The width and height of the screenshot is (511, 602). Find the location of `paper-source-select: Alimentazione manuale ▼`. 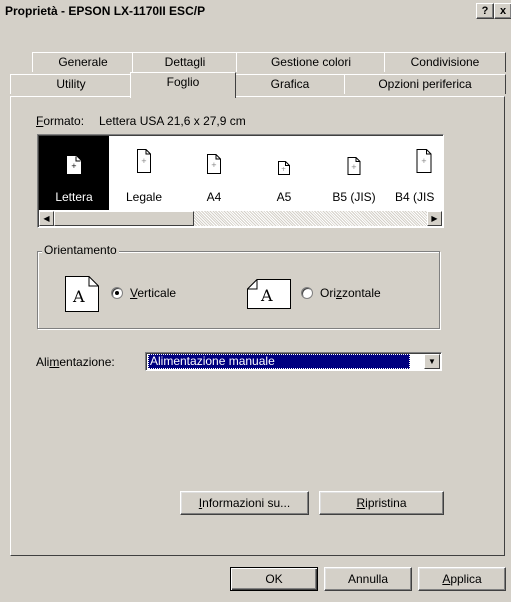

paper-source-select: Alimentazione manuale ▼ is located at coordinates (293, 361).